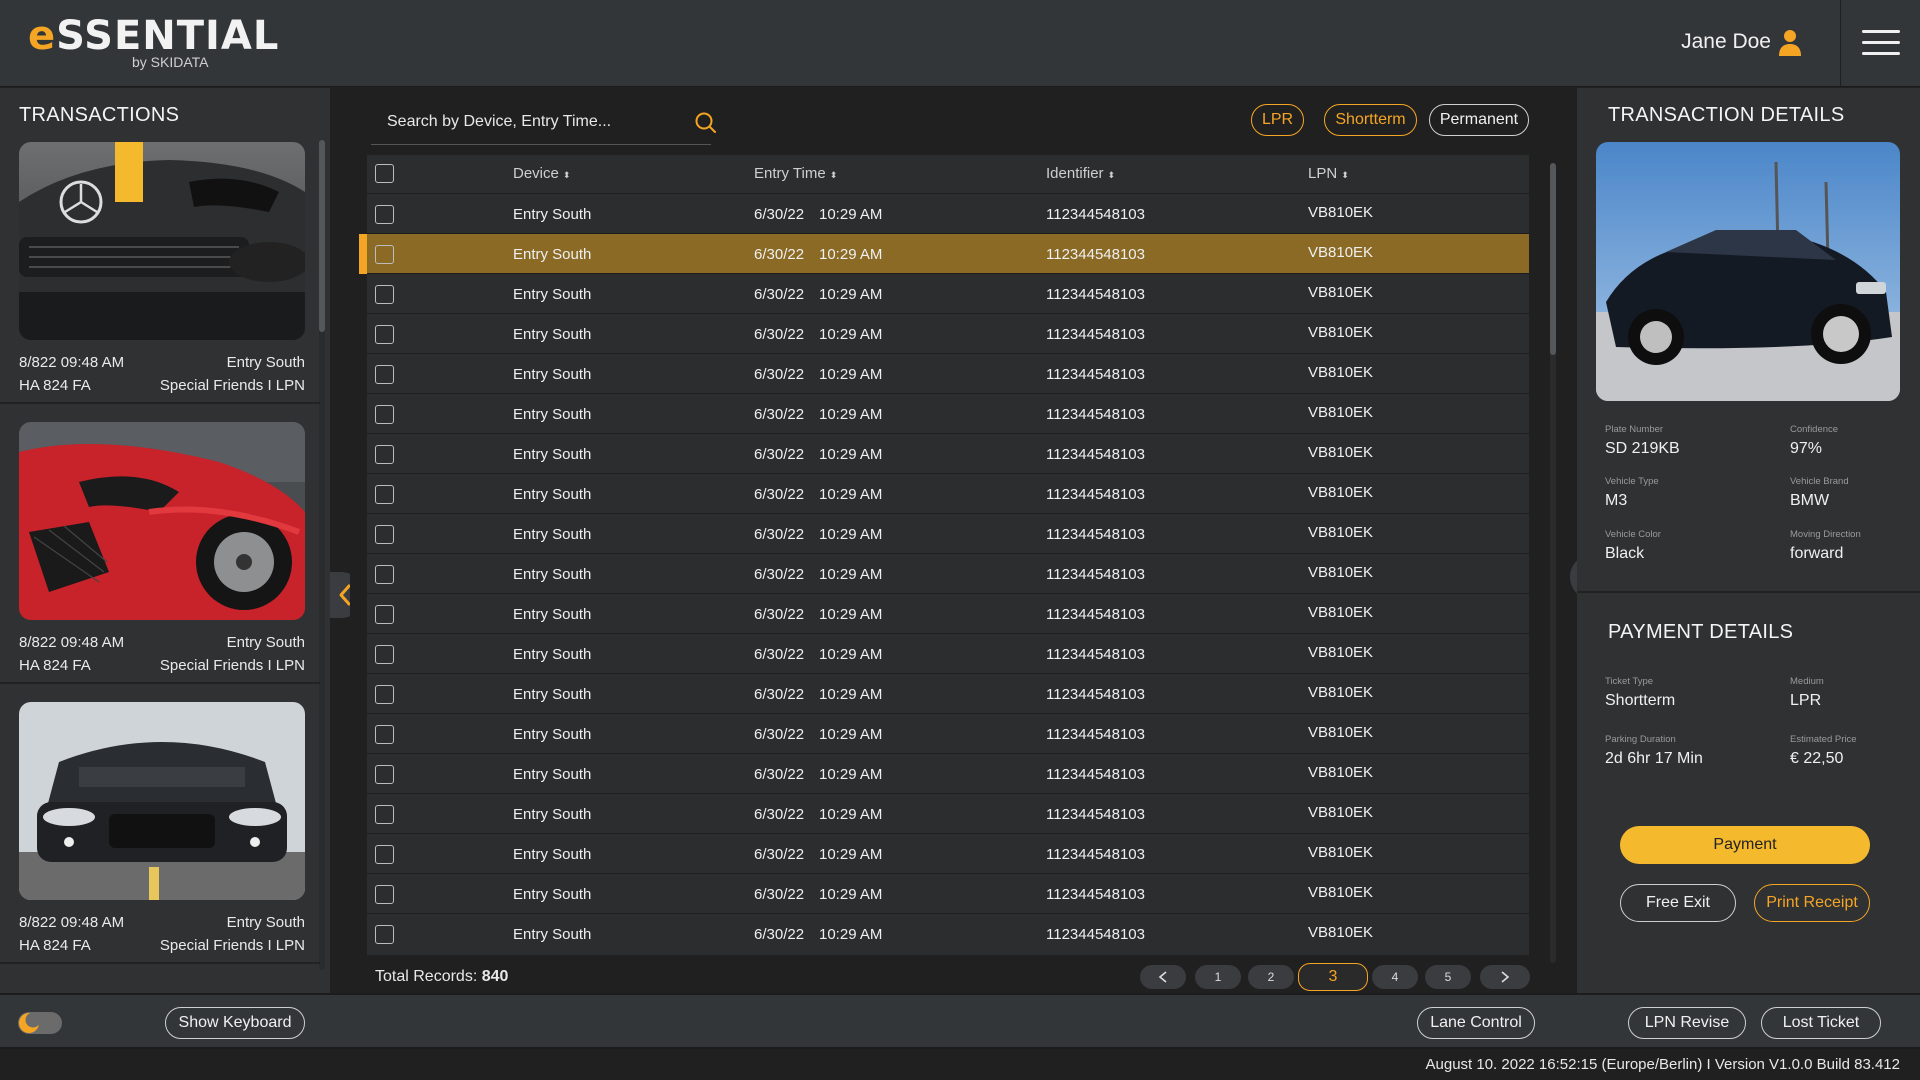  What do you see at coordinates (1080, 173) in the screenshot?
I see `column-identifier: Identifier ⬍` at bounding box center [1080, 173].